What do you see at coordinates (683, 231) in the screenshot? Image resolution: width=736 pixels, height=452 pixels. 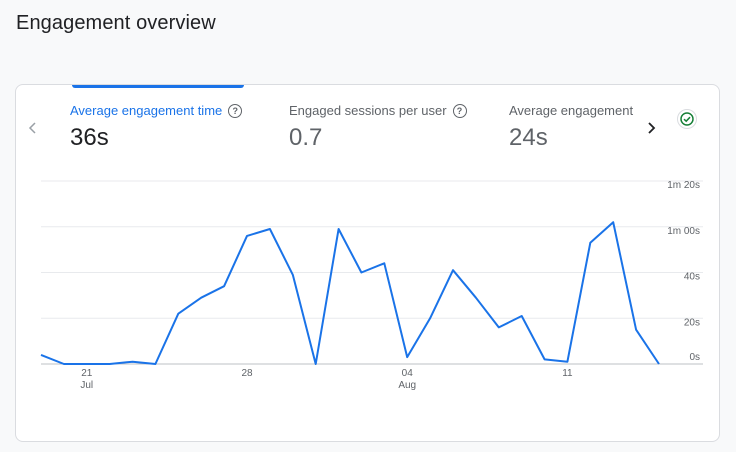 I see `y-tick-label: 1m 00s` at bounding box center [683, 231].